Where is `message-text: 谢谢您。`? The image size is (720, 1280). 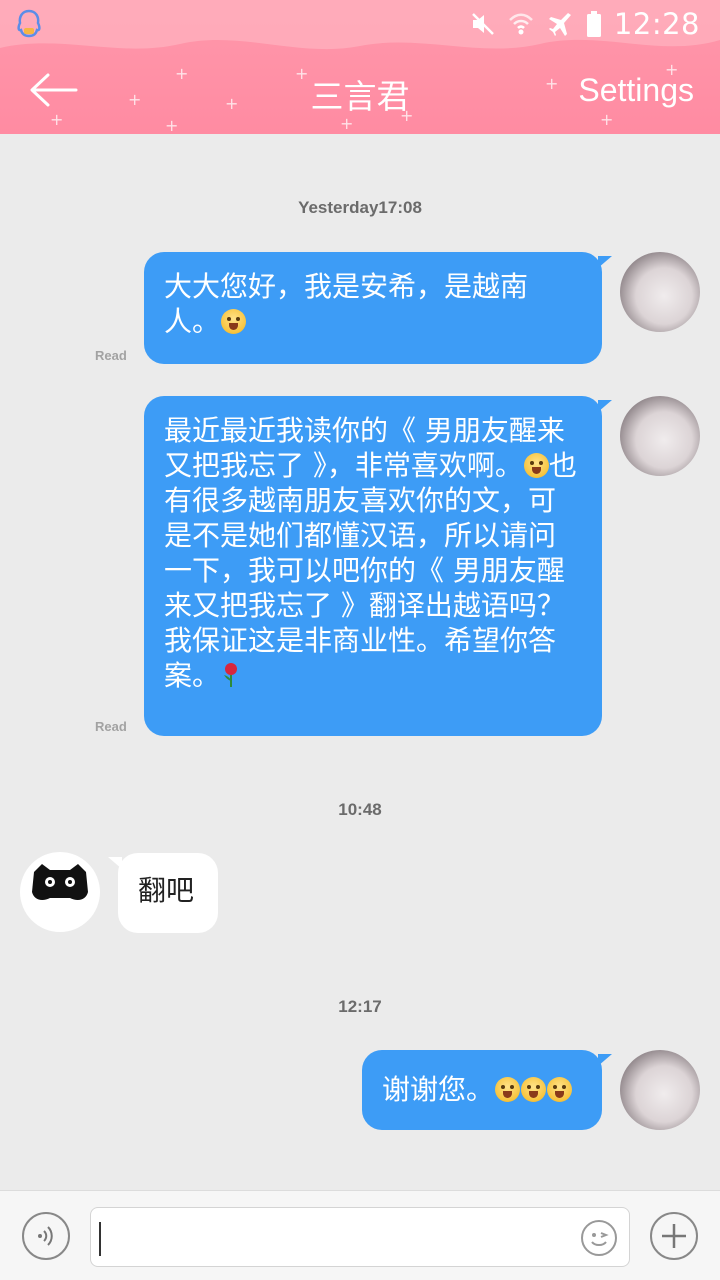
message-text: 谢谢您。 is located at coordinates (438, 1089).